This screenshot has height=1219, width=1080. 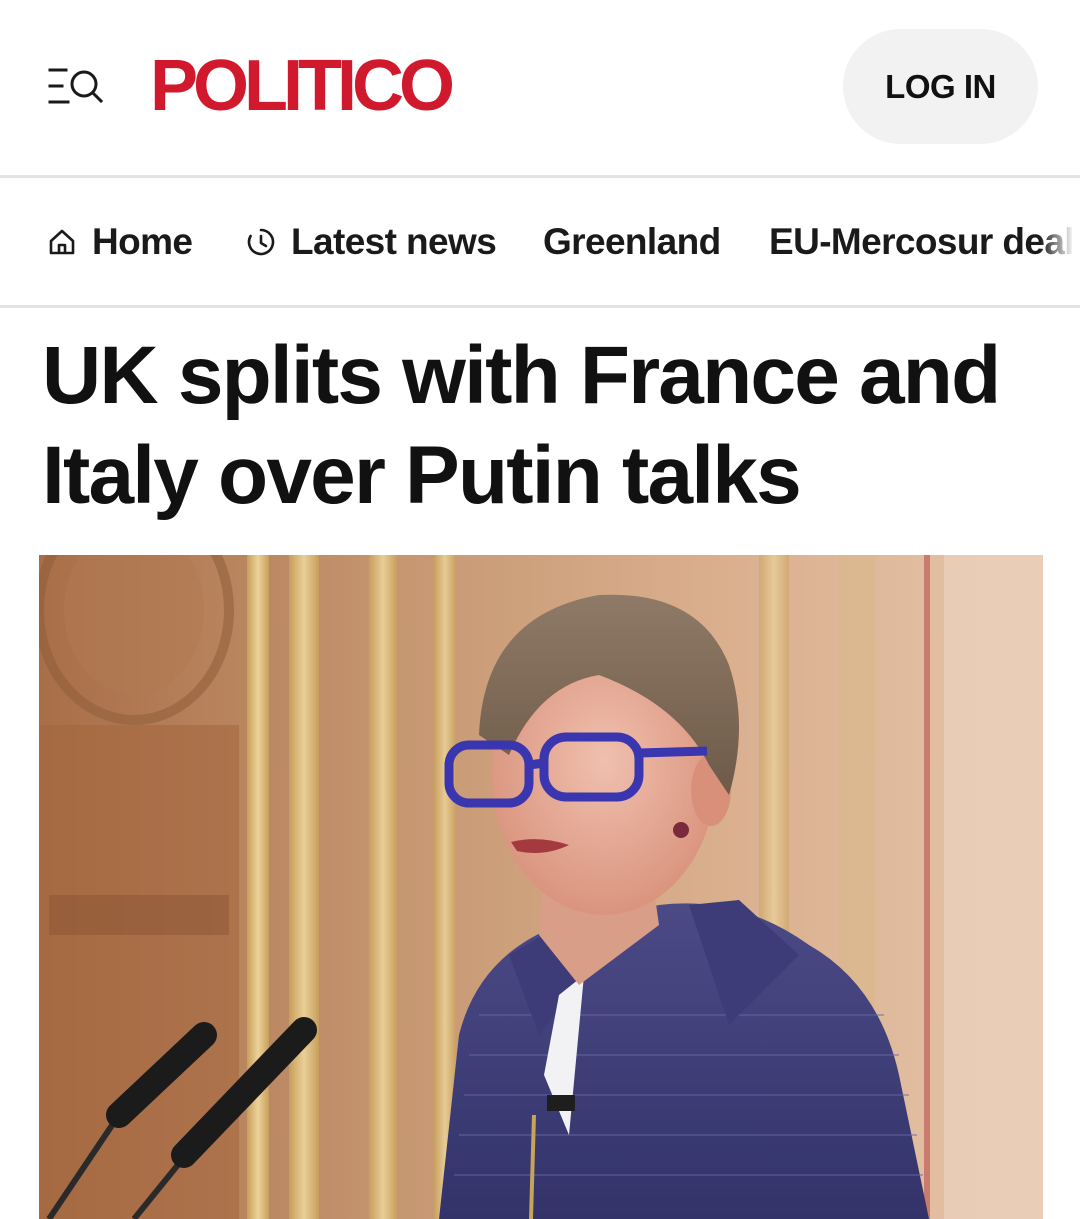 What do you see at coordinates (540, 88) in the screenshot?
I see `site-header: POLITICO LOG IN` at bounding box center [540, 88].